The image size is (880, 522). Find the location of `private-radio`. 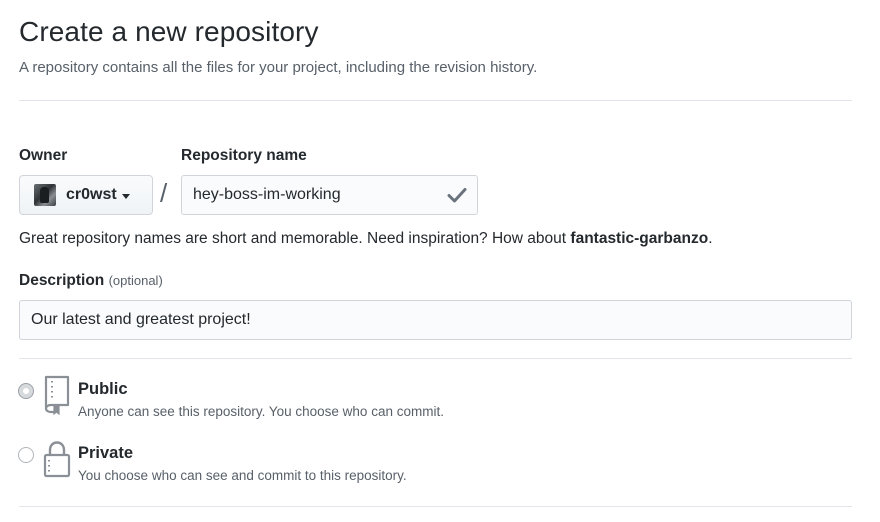

private-radio is located at coordinates (26, 455).